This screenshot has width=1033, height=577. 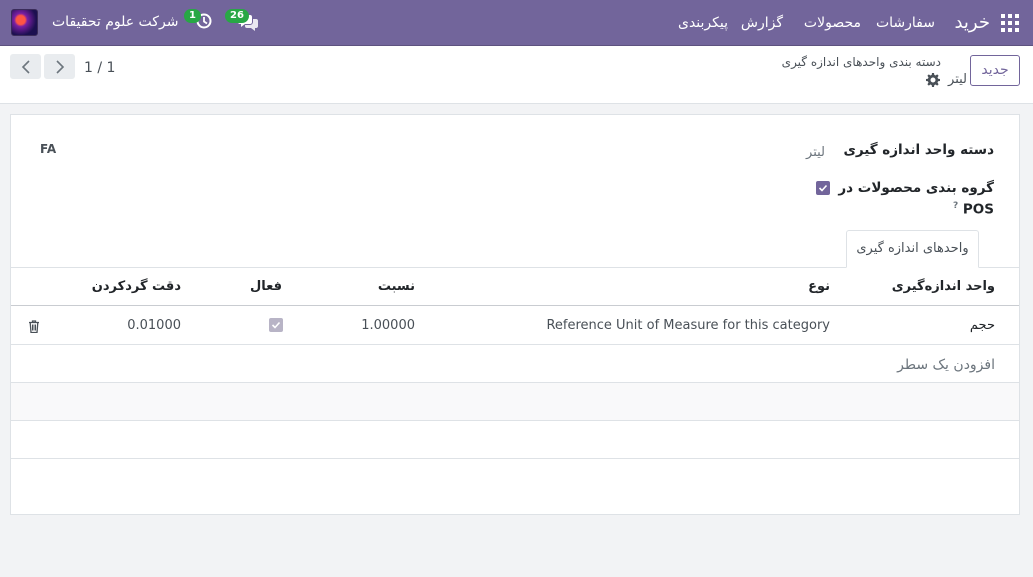 I want to click on trash-icon, so click(x=34, y=327).